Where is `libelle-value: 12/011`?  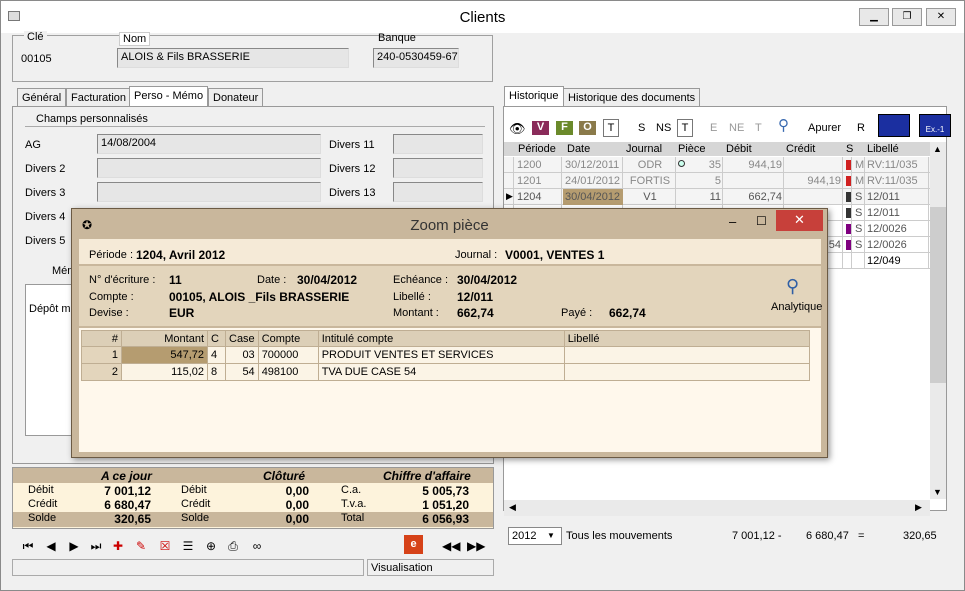 libelle-value: 12/011 is located at coordinates (475, 297).